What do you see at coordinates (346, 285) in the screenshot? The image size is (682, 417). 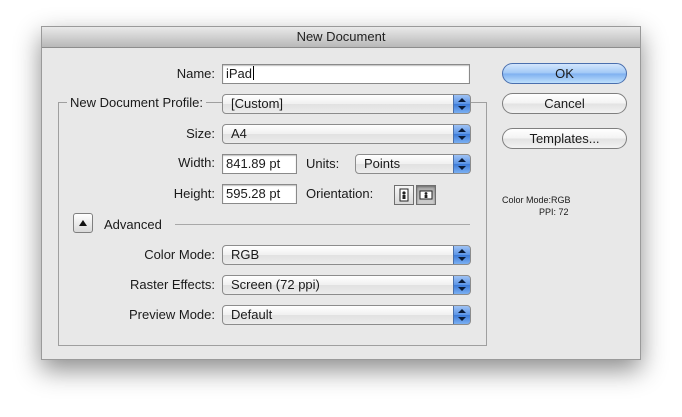 I see `raster-effects-select: Screen (72 ppi)` at bounding box center [346, 285].